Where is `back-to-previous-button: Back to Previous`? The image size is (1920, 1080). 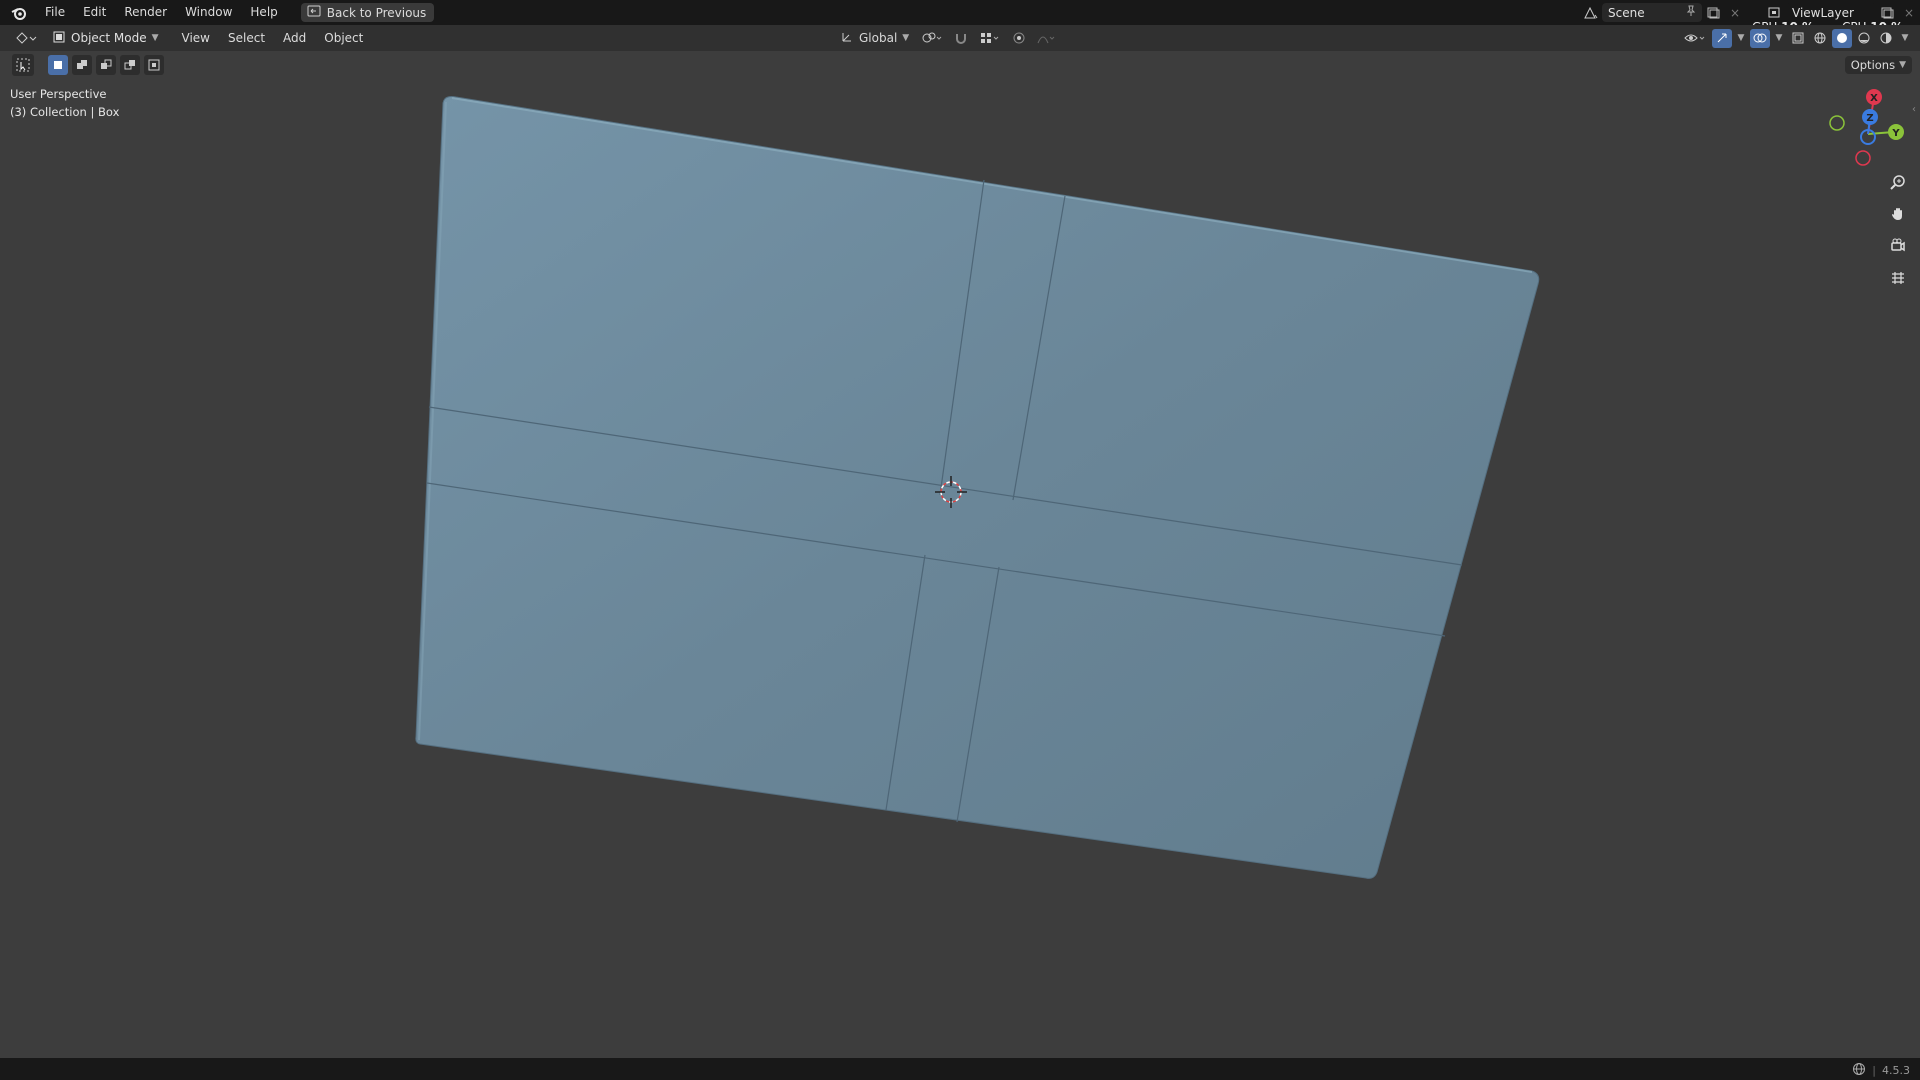
back-to-previous-button: Back to Previous is located at coordinates (367, 12).